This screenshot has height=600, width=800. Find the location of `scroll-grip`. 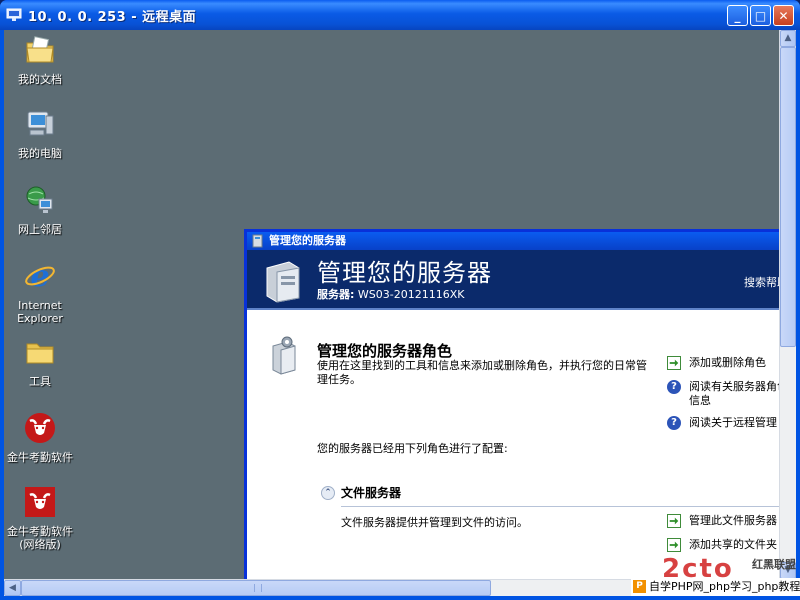

scroll-grip is located at coordinates (258, 588).